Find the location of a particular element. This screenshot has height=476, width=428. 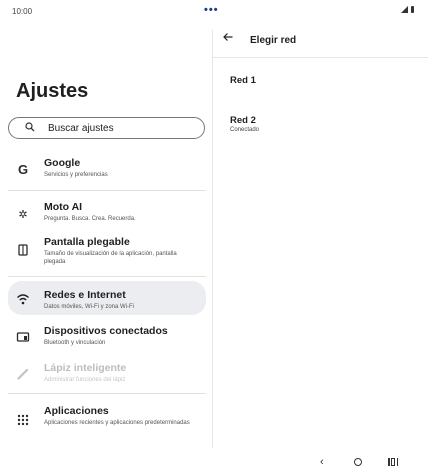

item-subtitle: Datos móviles, Wi-Fi y zona Wi-Fi is located at coordinates (89, 307).